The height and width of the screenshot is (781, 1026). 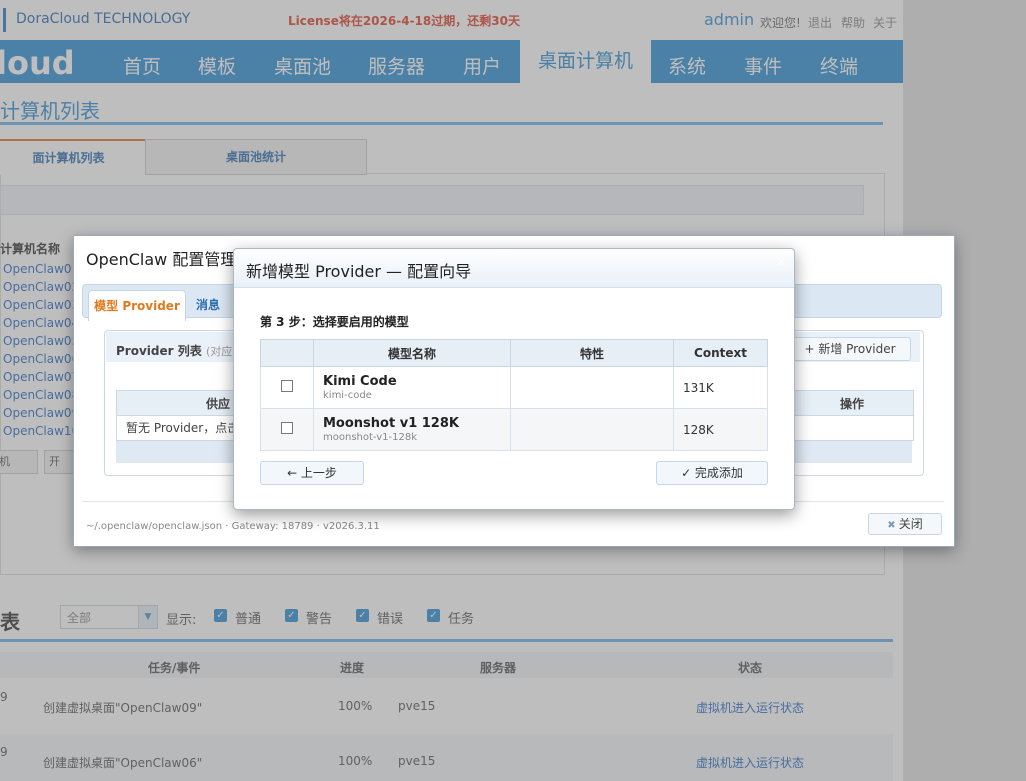 I want to click on context-cell: 128K, so click(x=720, y=429).